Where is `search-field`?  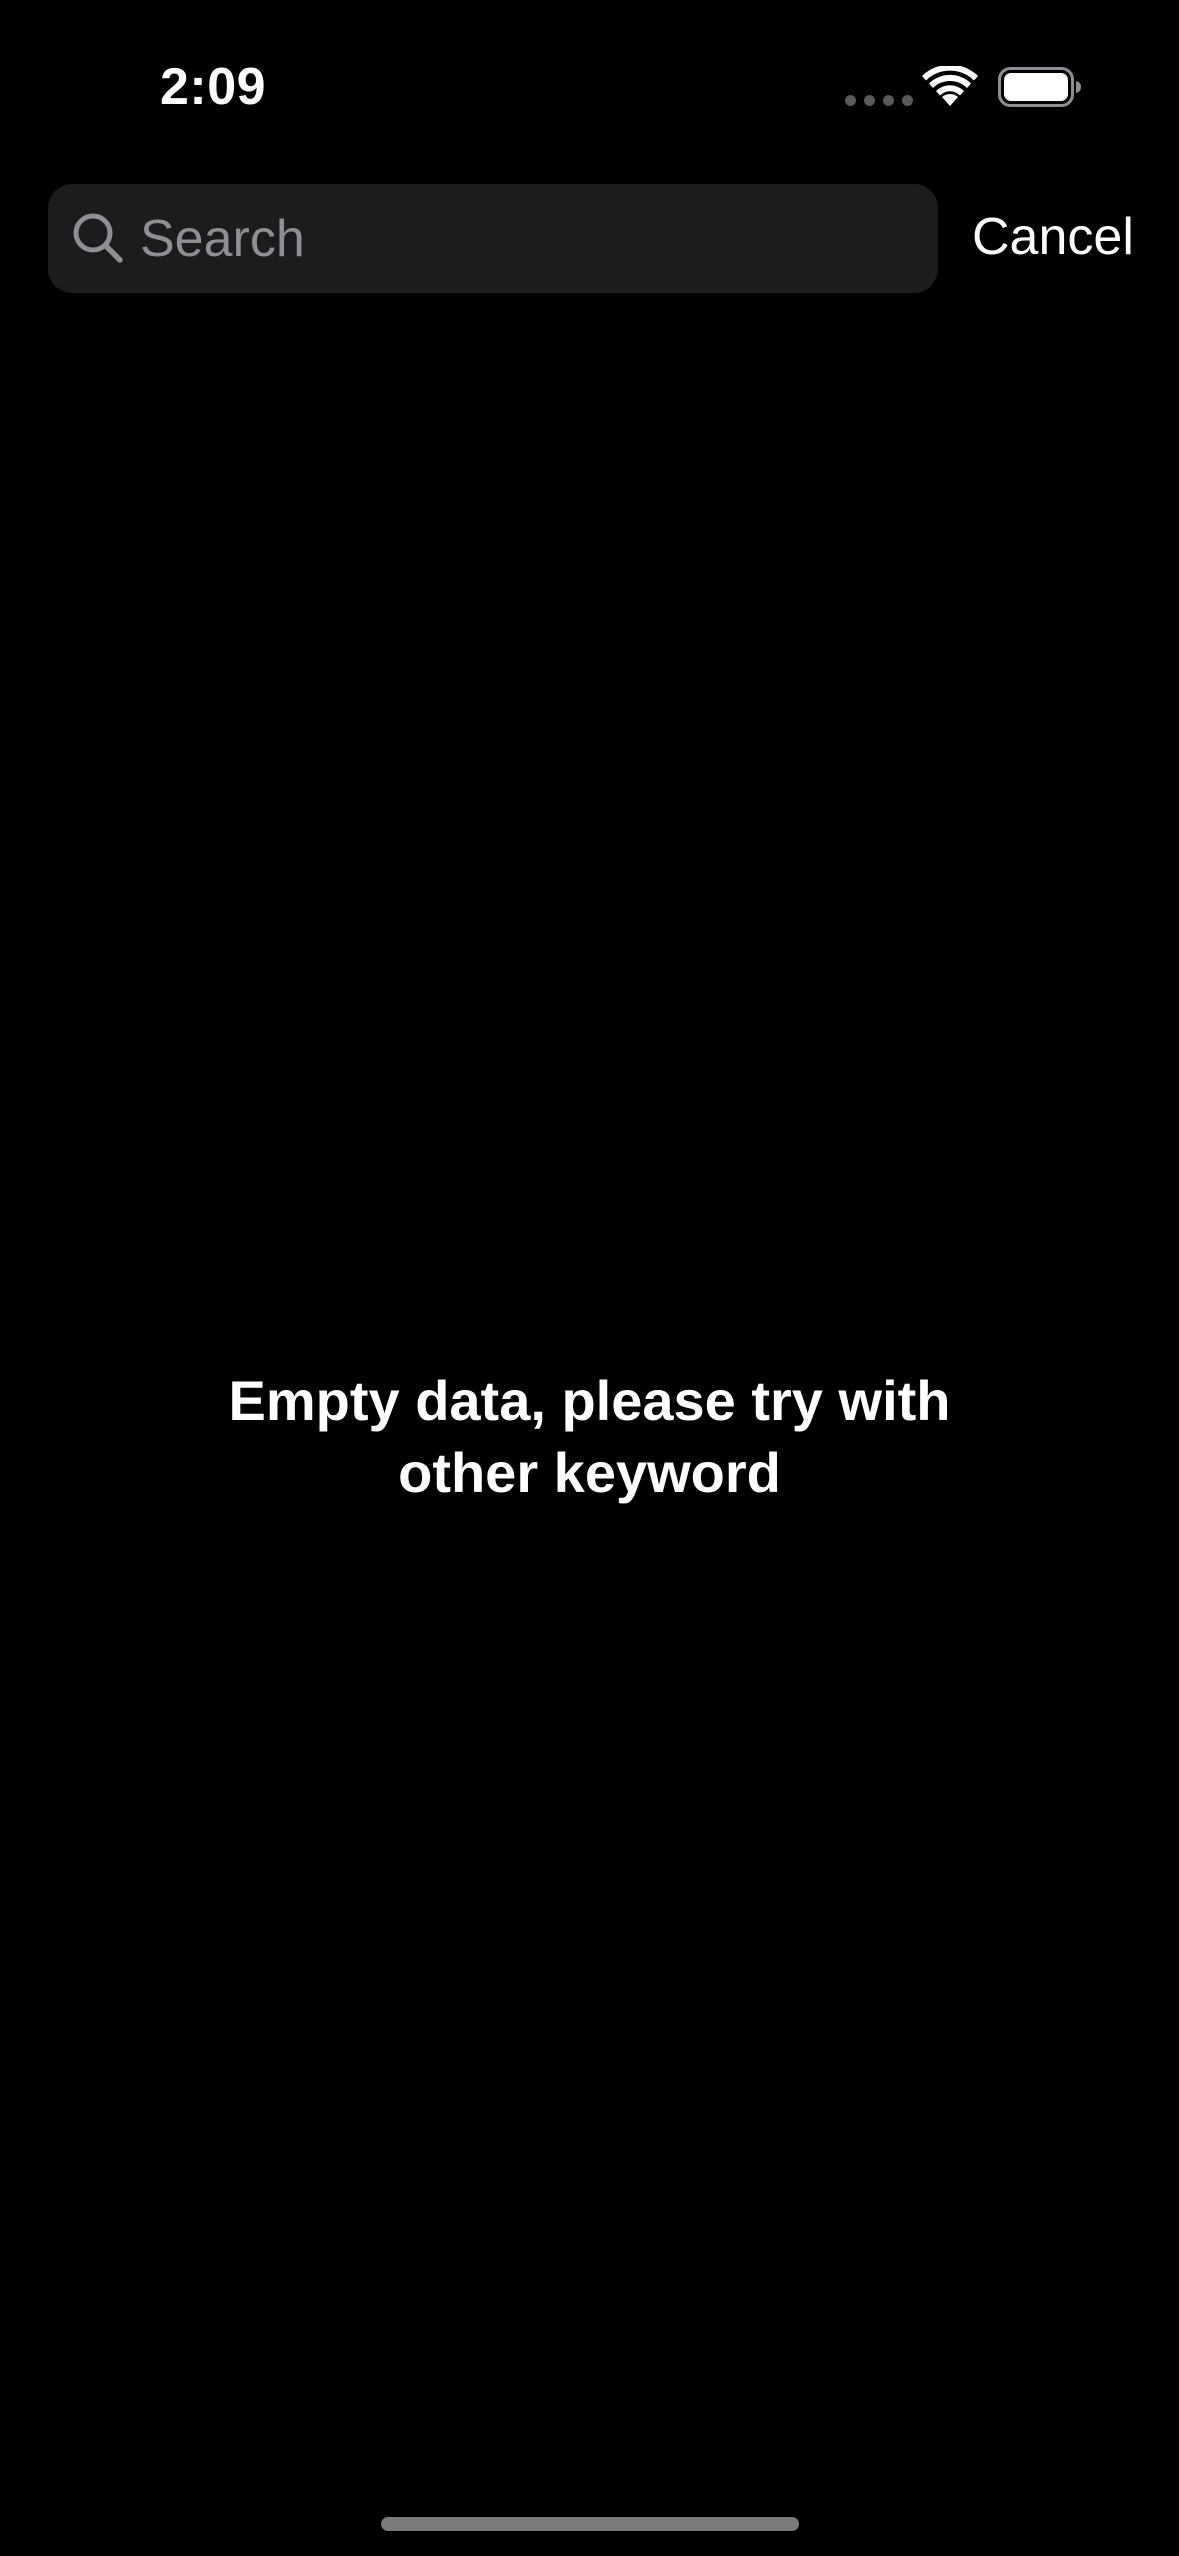
search-field is located at coordinates (493, 238).